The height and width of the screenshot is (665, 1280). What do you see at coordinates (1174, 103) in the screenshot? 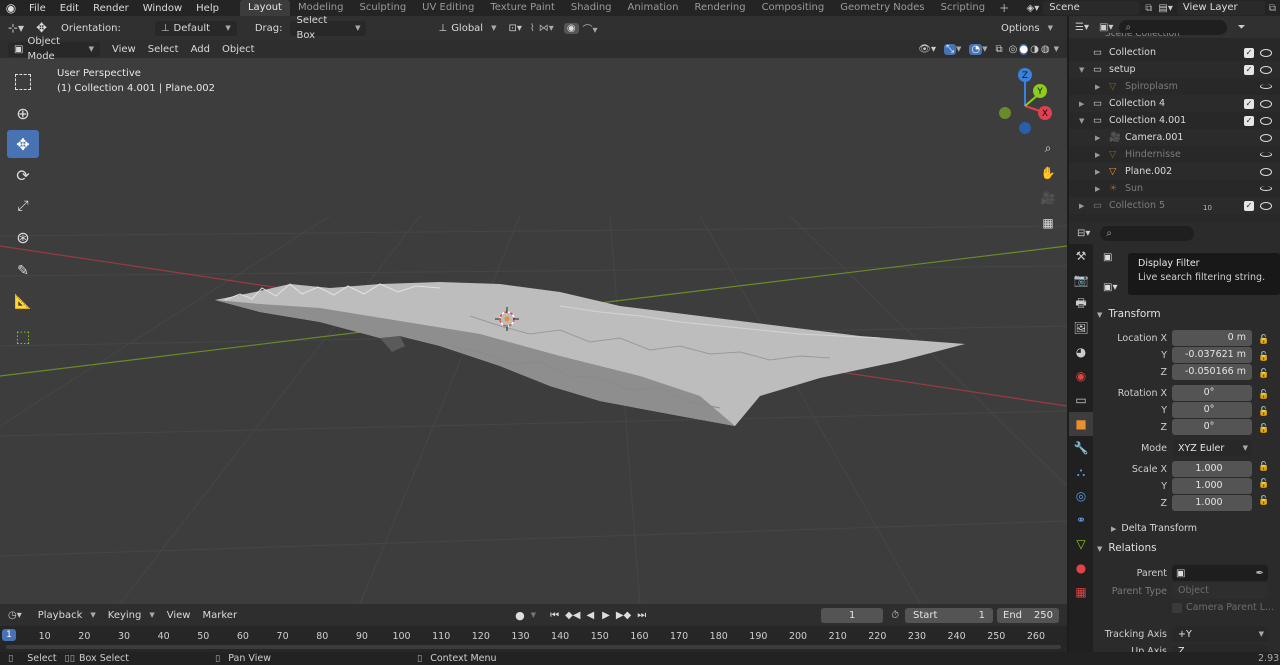
I see `outliner-row: ▶ ▭ Collection 4 ✓` at bounding box center [1174, 103].